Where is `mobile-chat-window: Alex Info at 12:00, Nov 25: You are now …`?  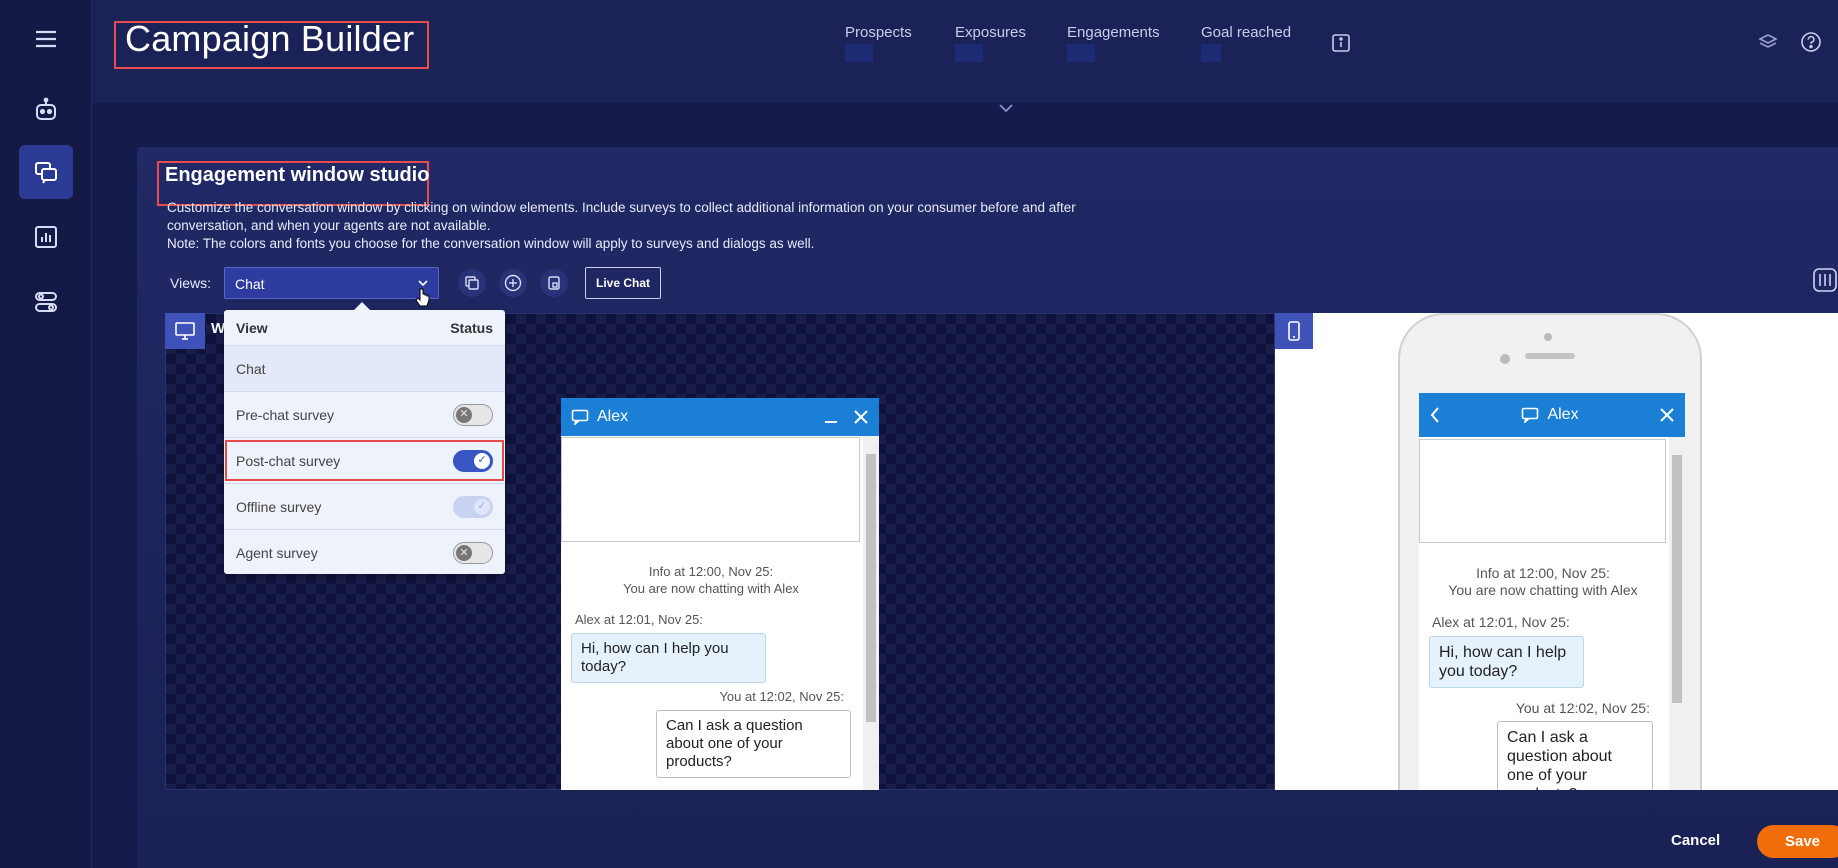
mobile-chat-window: Alex Info at 12:00, Nov 25: You are now … is located at coordinates (1552, 591).